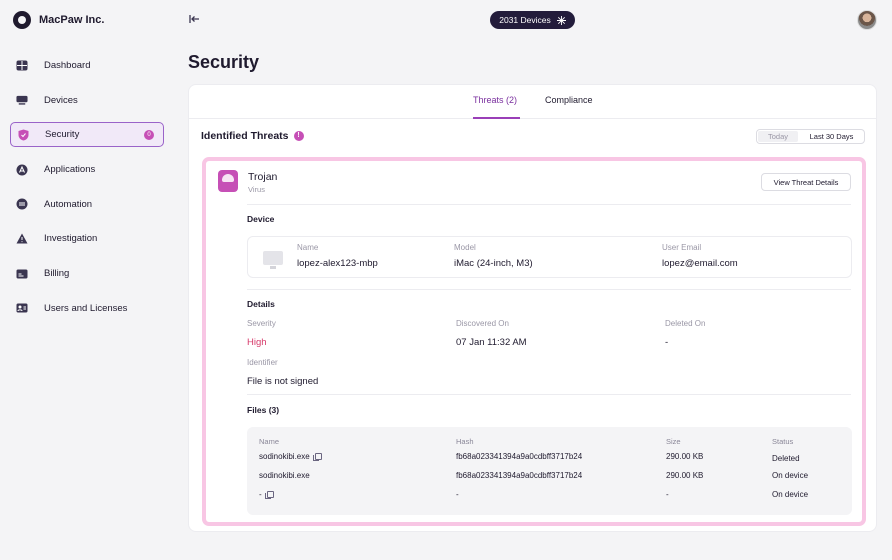 The width and height of the screenshot is (892, 560). What do you see at coordinates (87, 273) in the screenshot?
I see `sidebar-item-billing: Billing` at bounding box center [87, 273].